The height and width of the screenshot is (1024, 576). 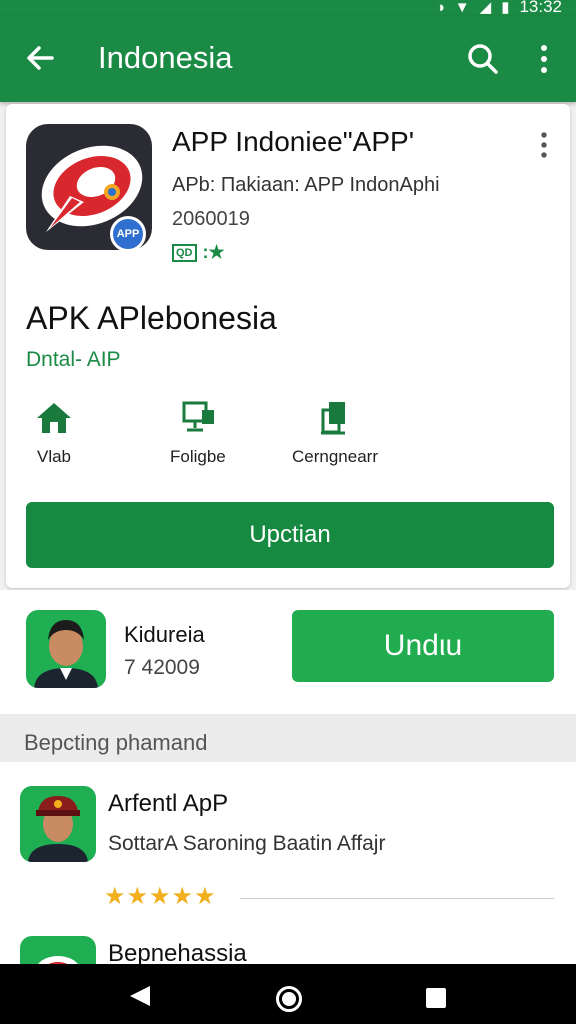 What do you see at coordinates (54, 433) in the screenshot?
I see `feature-home: Vlab` at bounding box center [54, 433].